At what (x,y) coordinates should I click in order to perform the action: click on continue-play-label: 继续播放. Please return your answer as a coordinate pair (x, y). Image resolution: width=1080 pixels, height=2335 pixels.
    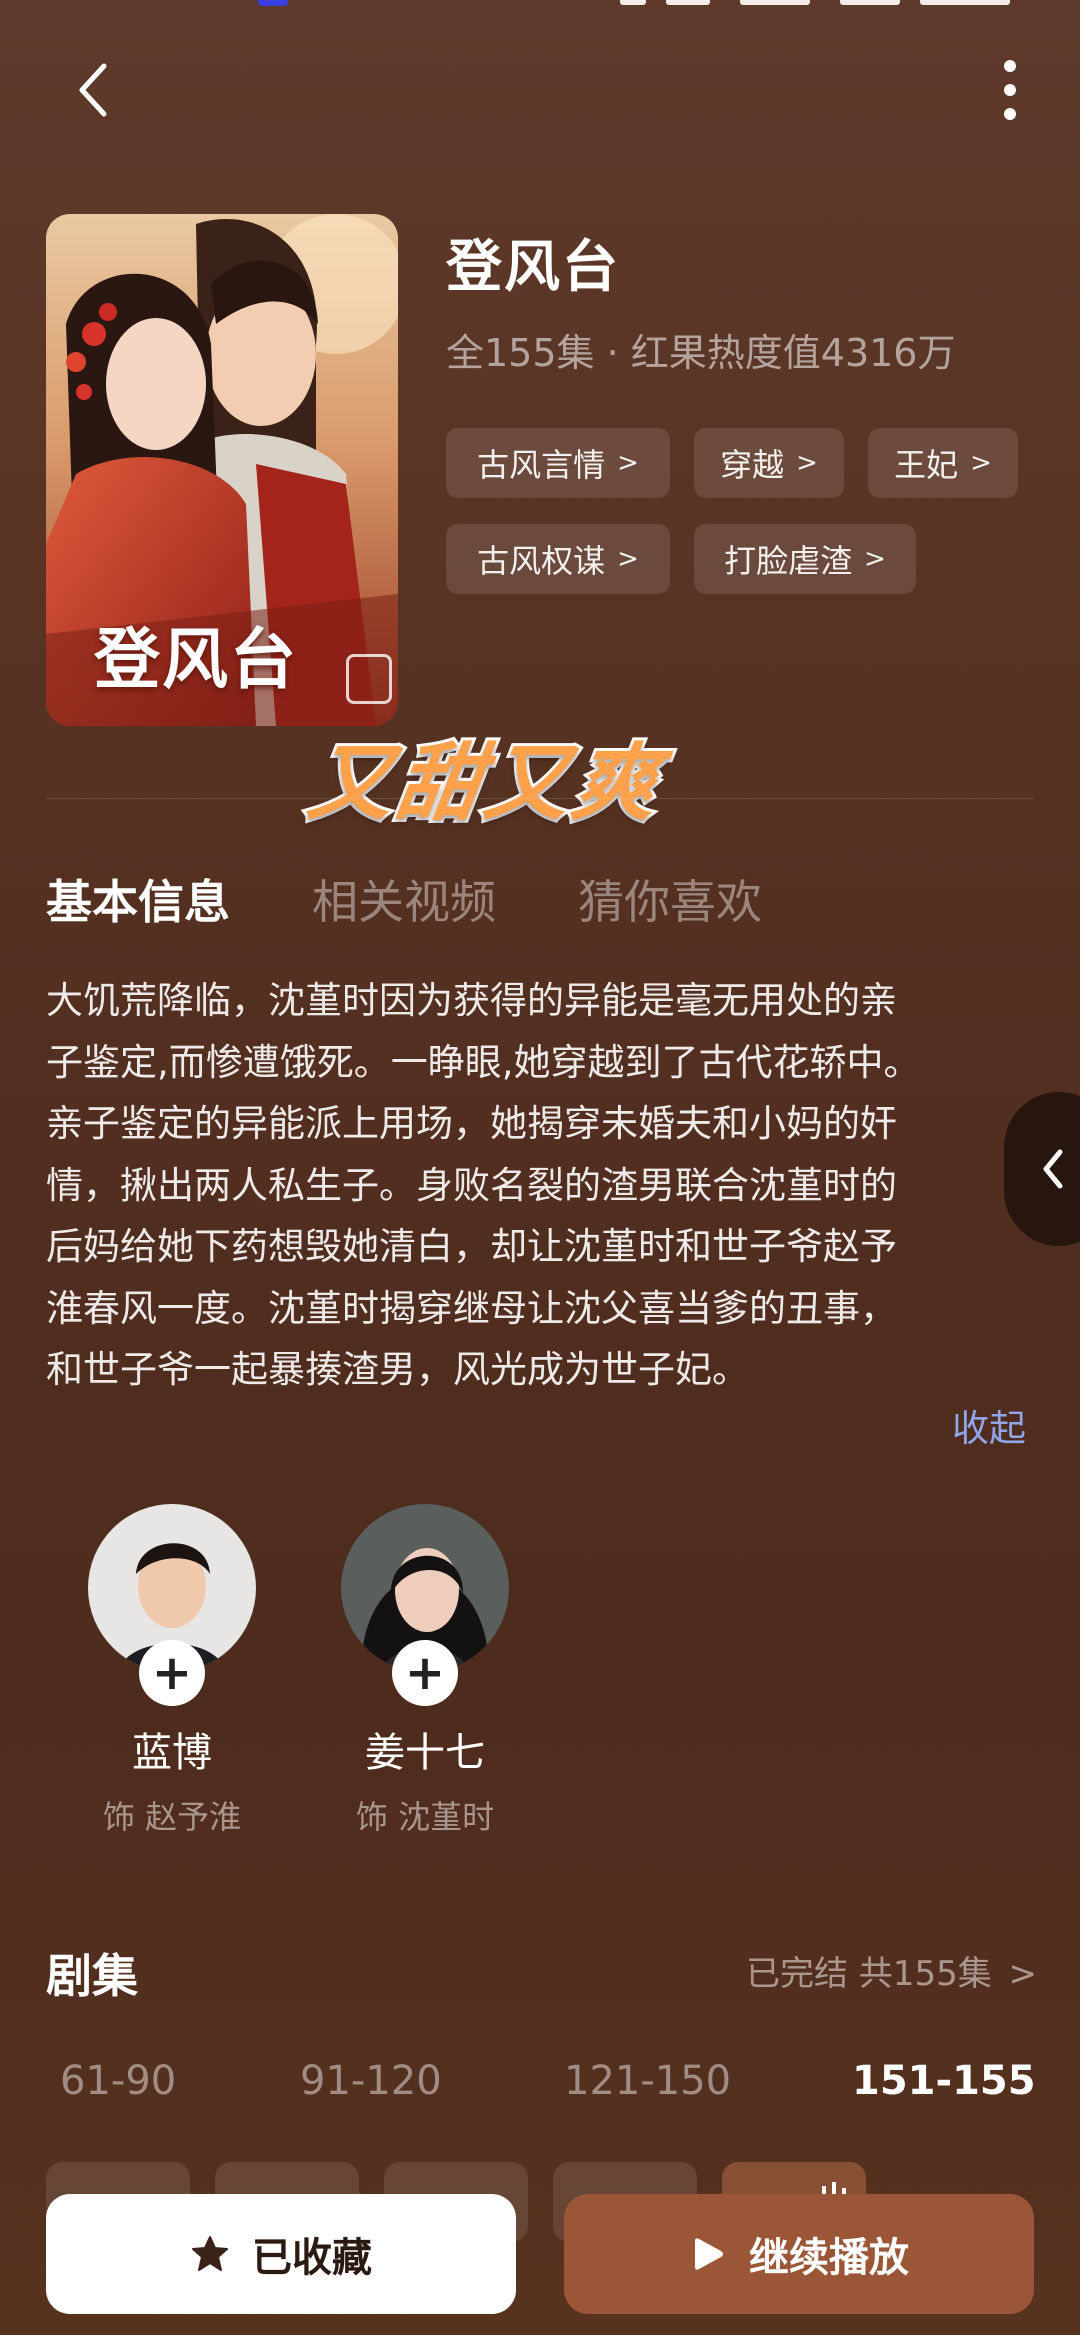
    Looking at the image, I should click on (829, 2258).